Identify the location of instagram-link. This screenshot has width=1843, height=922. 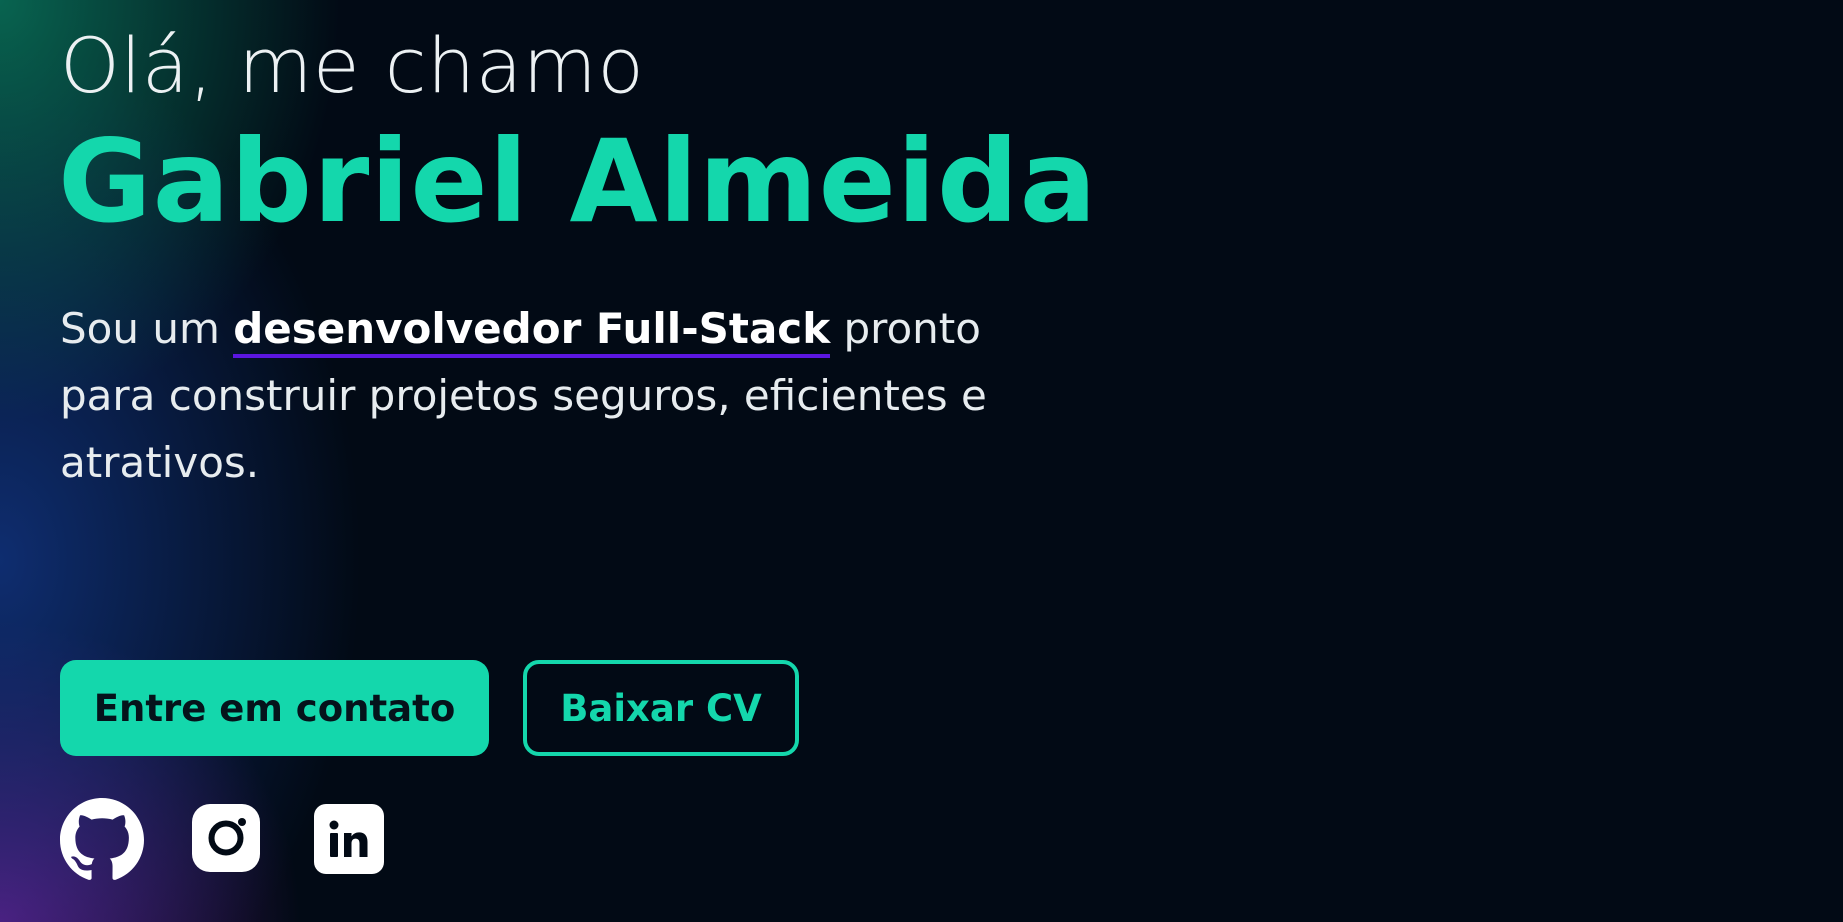
(226, 838).